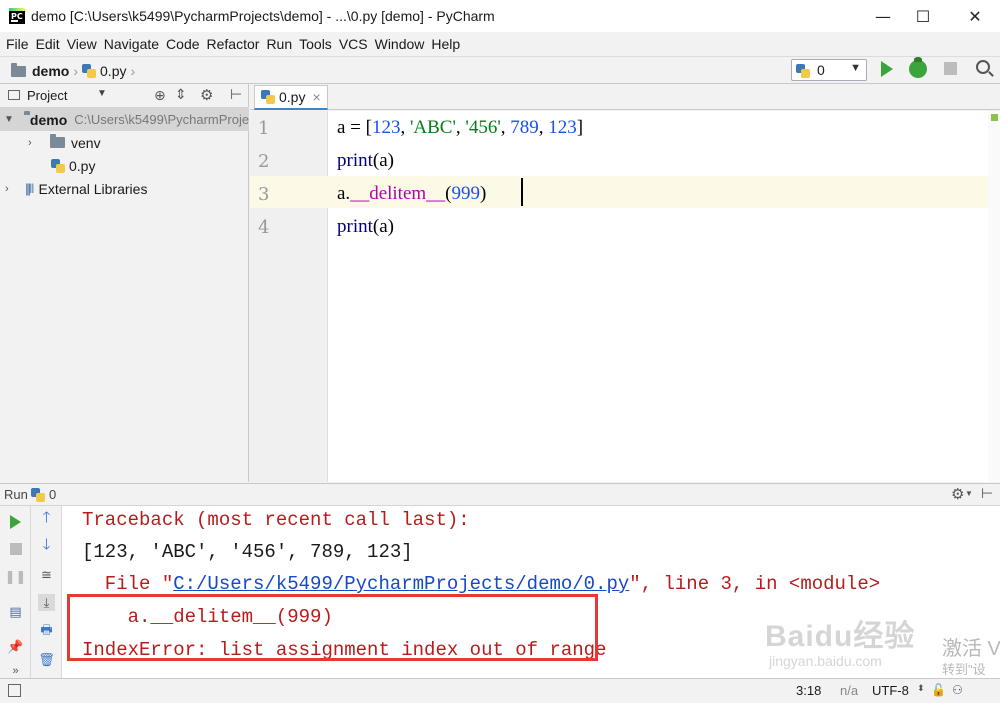  What do you see at coordinates (16, 576) in the screenshot?
I see `pause-button: ❚❚` at bounding box center [16, 576].